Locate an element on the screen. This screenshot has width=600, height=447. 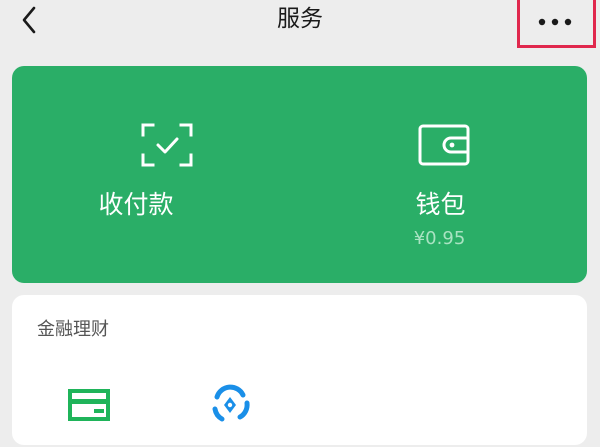
collect-pay-label: 收付款 is located at coordinates (136, 204).